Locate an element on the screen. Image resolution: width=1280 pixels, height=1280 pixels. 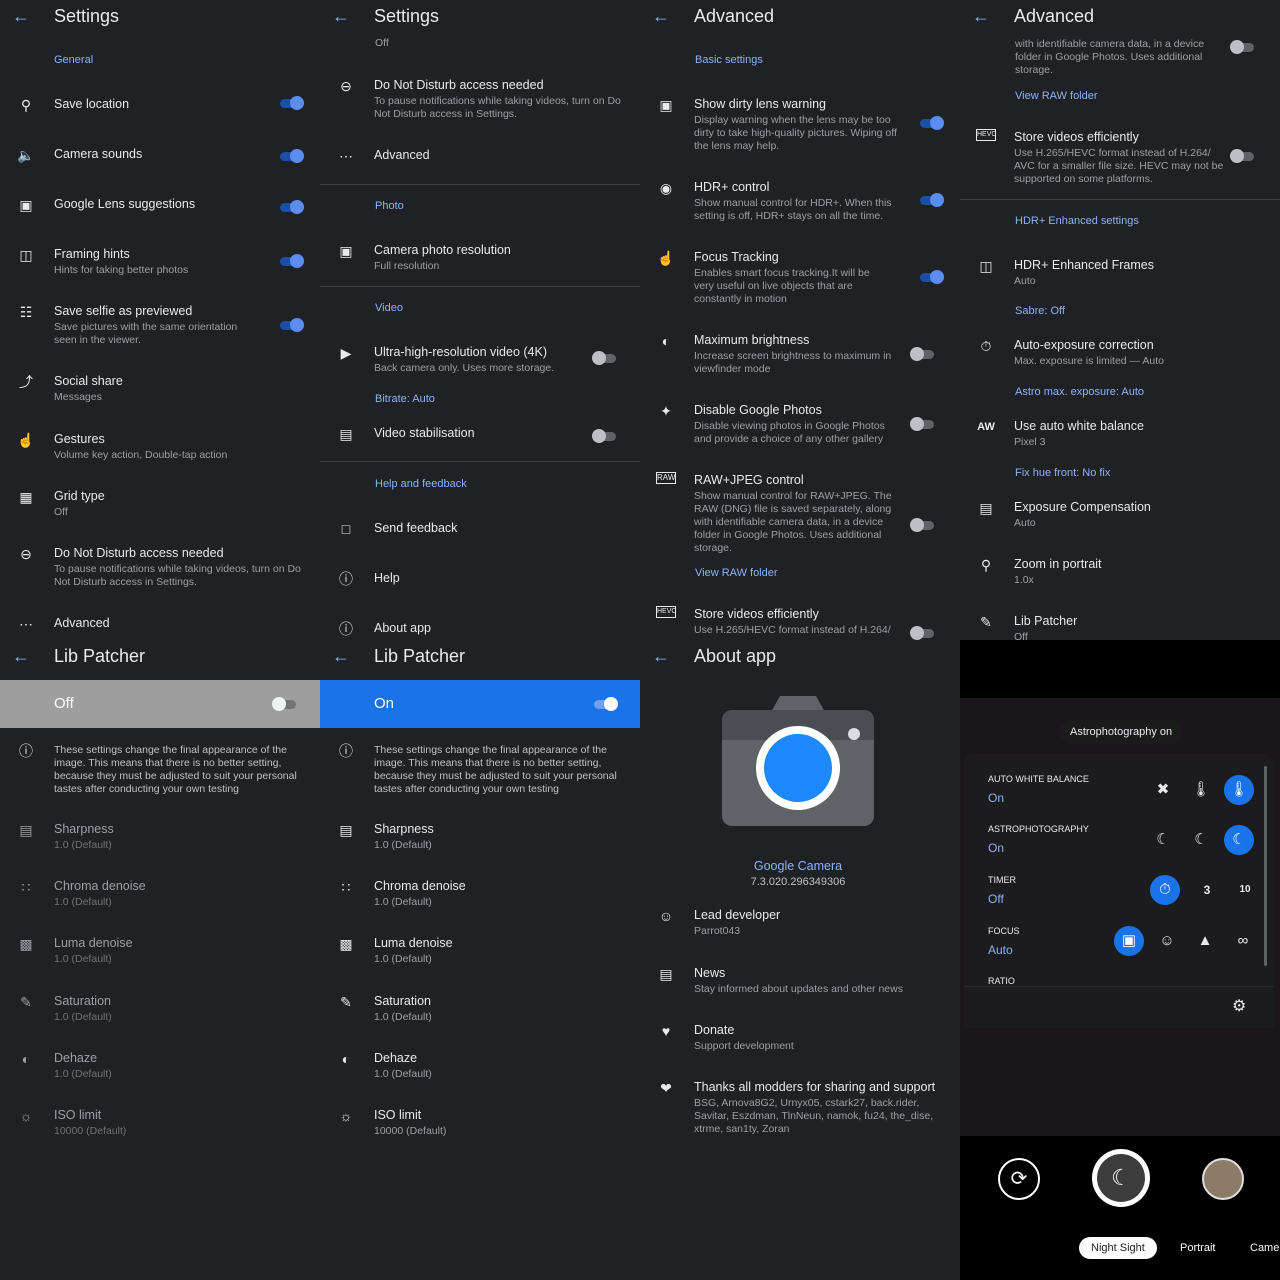
mode-night-sight: Night Sight is located at coordinates (1118, 1248).